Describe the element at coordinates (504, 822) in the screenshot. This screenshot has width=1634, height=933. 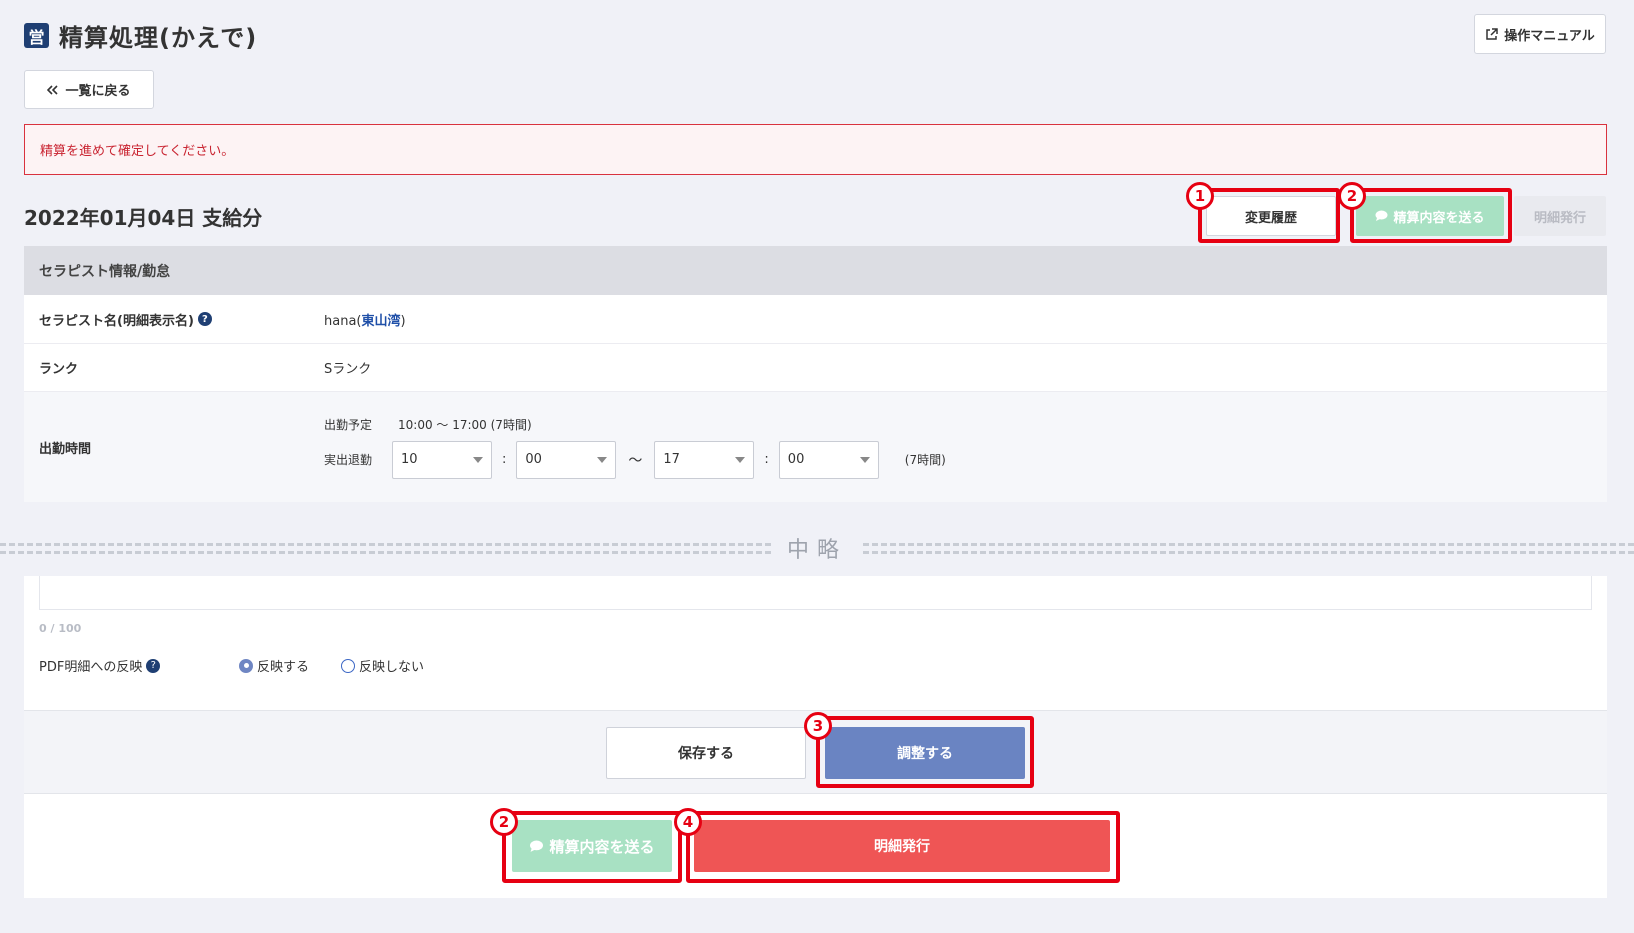
I see `annotation-badge-2-bottom: 2` at that location.